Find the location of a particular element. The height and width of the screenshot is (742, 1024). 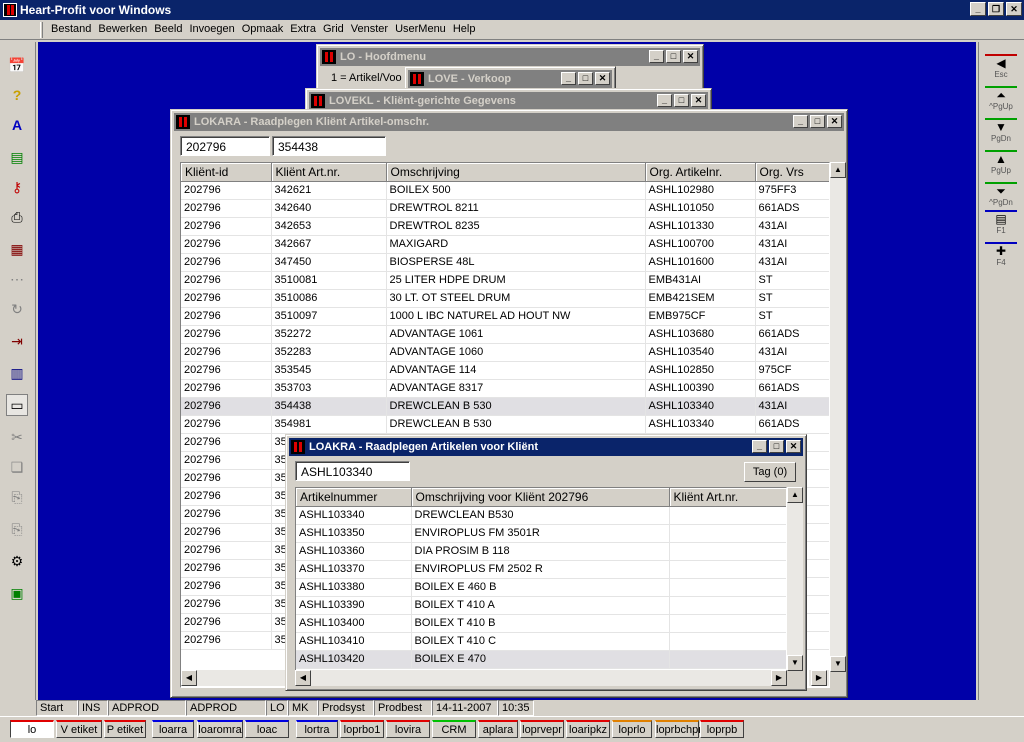

taskbar-item-v-etiket: V etiket is located at coordinates (79, 729).